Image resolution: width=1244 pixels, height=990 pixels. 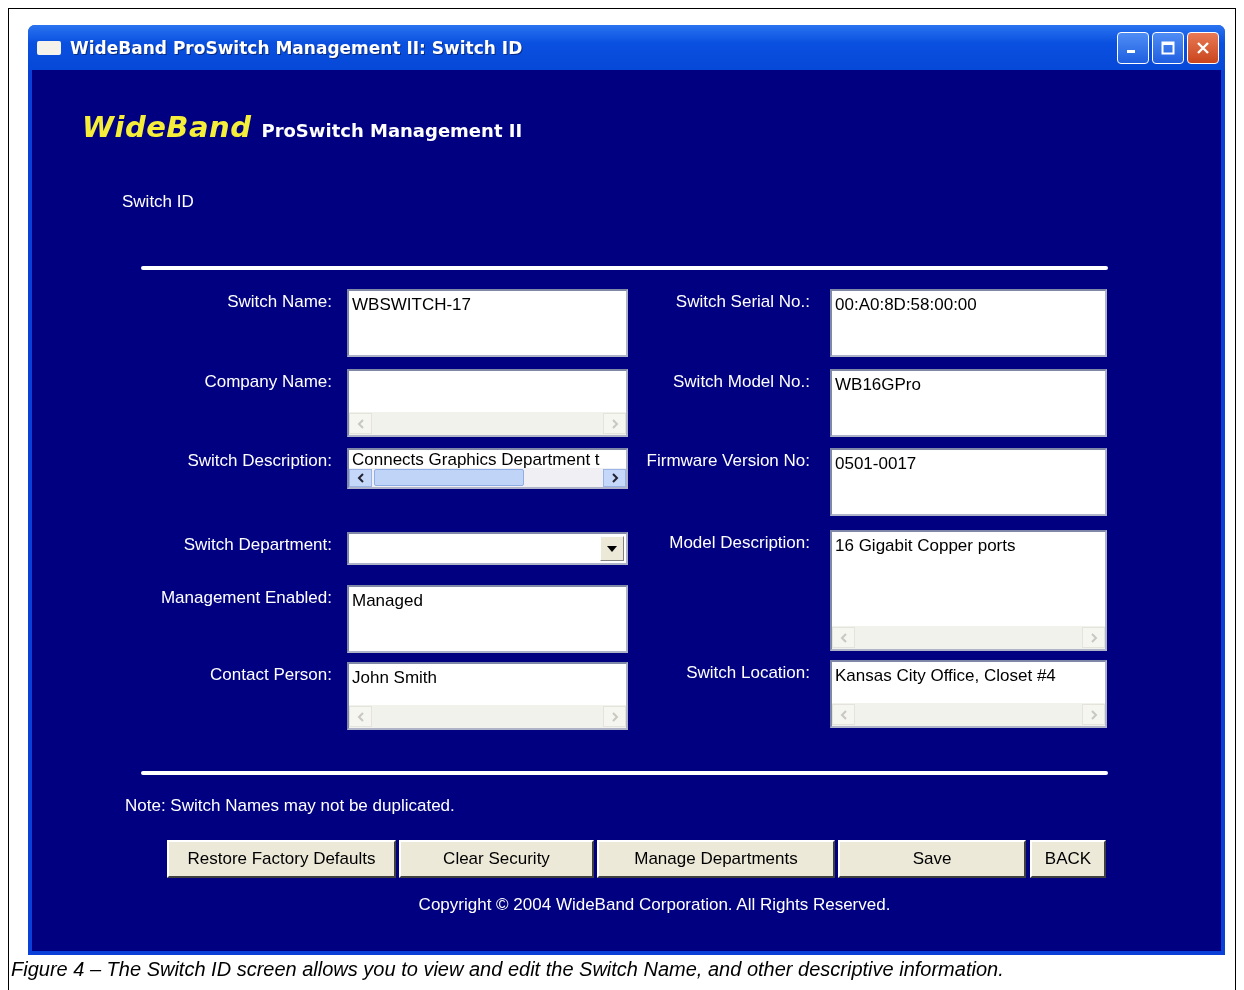 I want to click on figure-caption: Figure 4 – The Switch ID screen allows you to view and edit the Switch Name, and other descriptive information., so click(x=508, y=969).